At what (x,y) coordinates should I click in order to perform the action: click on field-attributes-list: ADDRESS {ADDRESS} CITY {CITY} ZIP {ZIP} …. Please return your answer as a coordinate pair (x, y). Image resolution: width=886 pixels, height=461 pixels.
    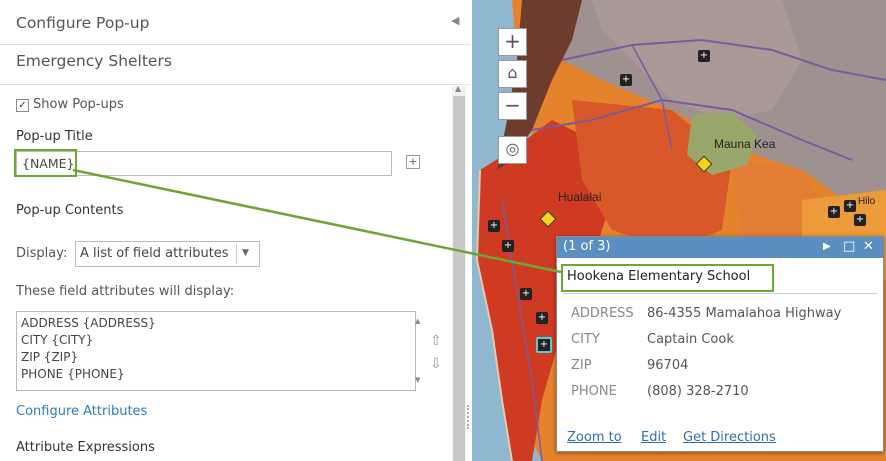
    Looking at the image, I should click on (218, 351).